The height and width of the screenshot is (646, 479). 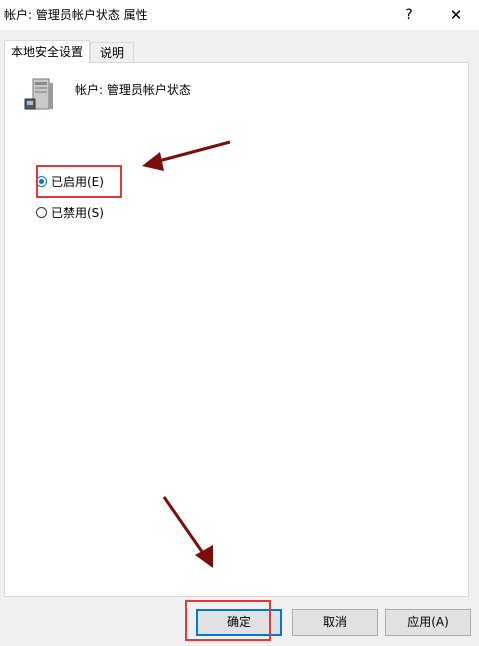 I want to click on title-bar: 帐户: 管理员帐户状态 属性 ? ✕, so click(x=239, y=15).